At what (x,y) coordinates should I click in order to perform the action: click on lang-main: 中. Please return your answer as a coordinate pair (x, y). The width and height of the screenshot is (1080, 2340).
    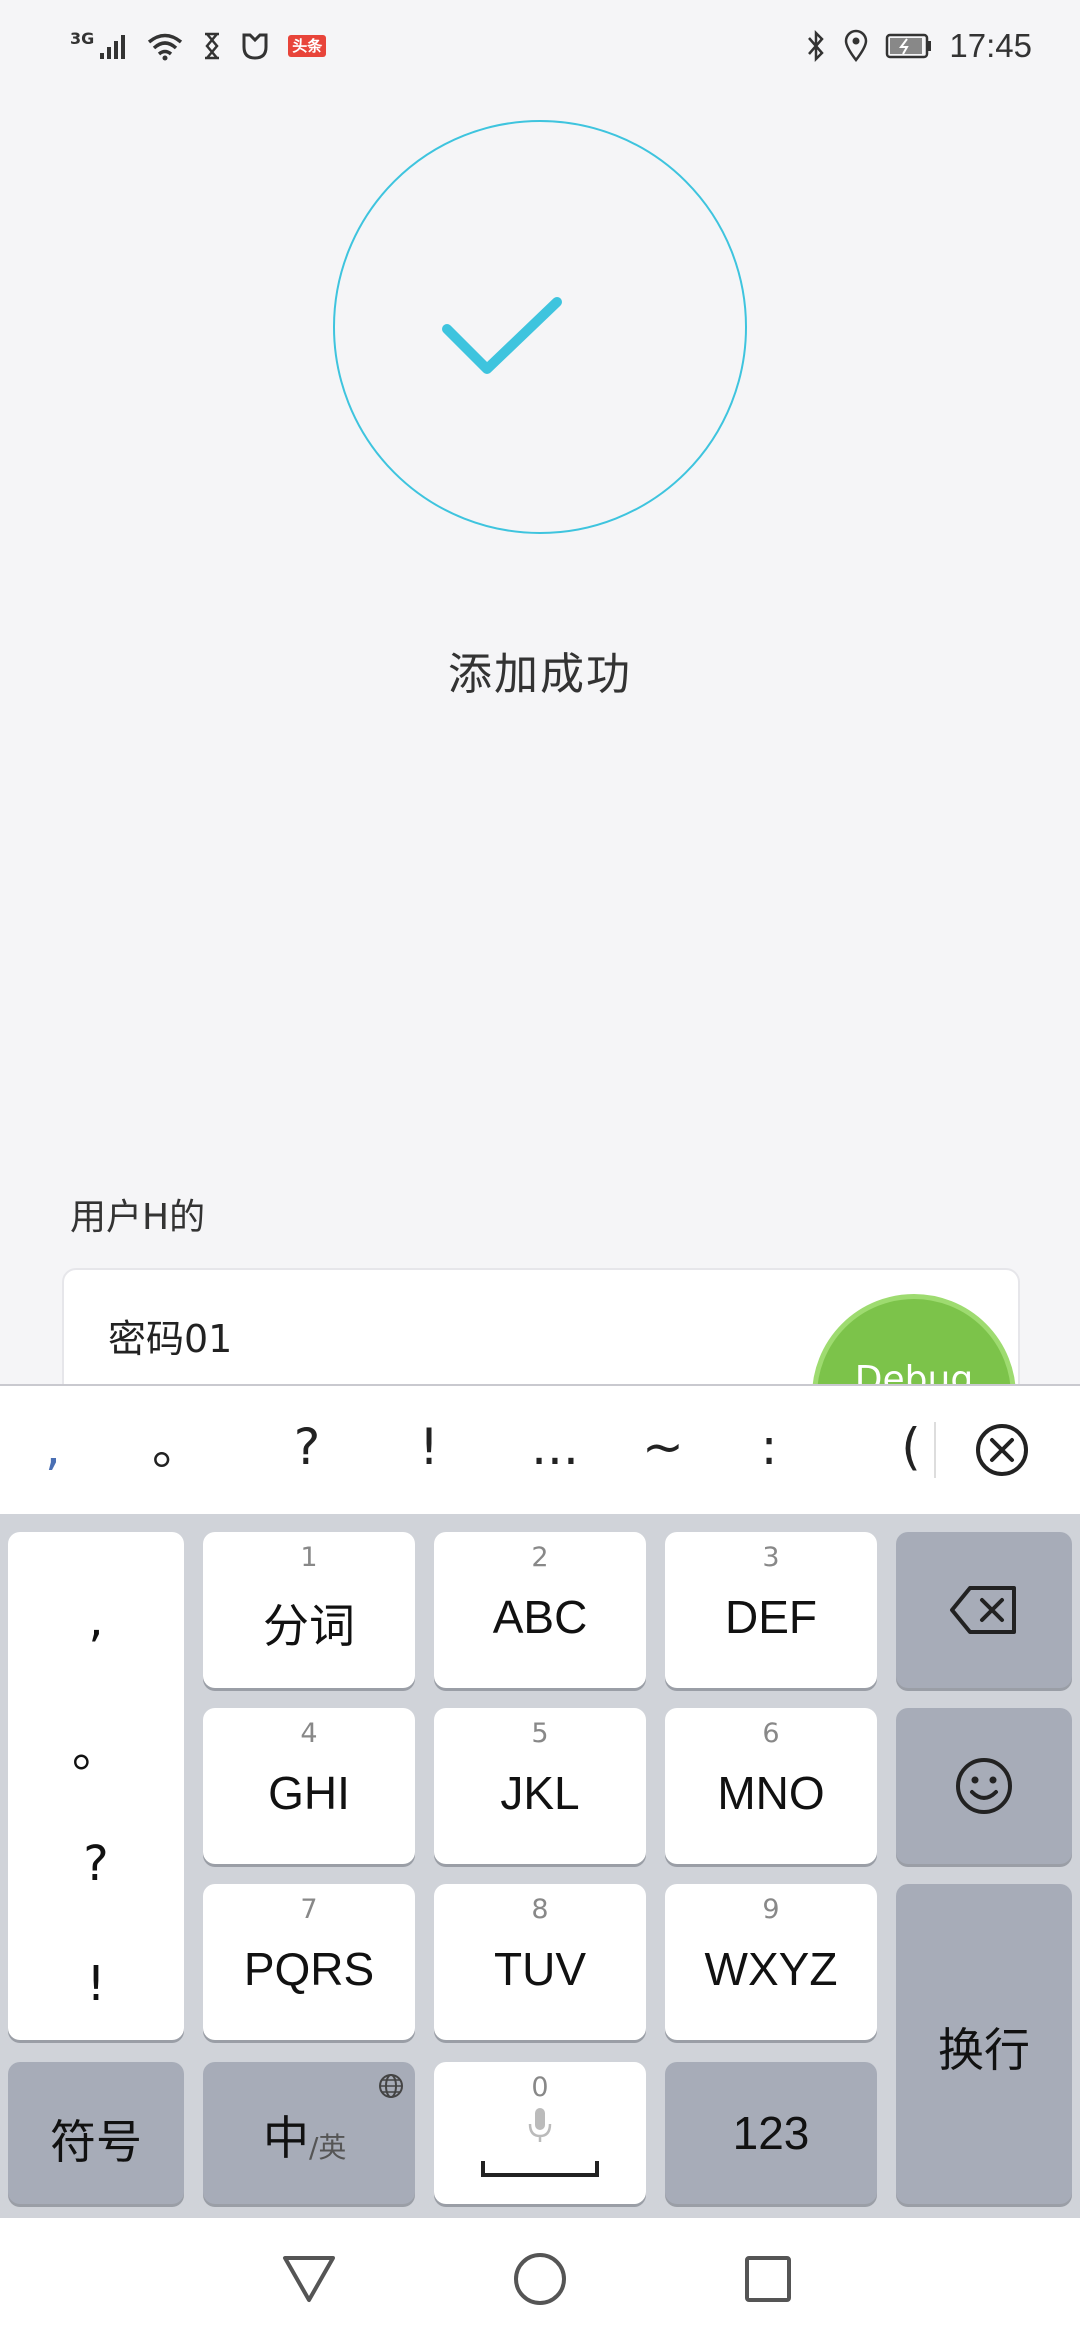
    Looking at the image, I should click on (286, 2138).